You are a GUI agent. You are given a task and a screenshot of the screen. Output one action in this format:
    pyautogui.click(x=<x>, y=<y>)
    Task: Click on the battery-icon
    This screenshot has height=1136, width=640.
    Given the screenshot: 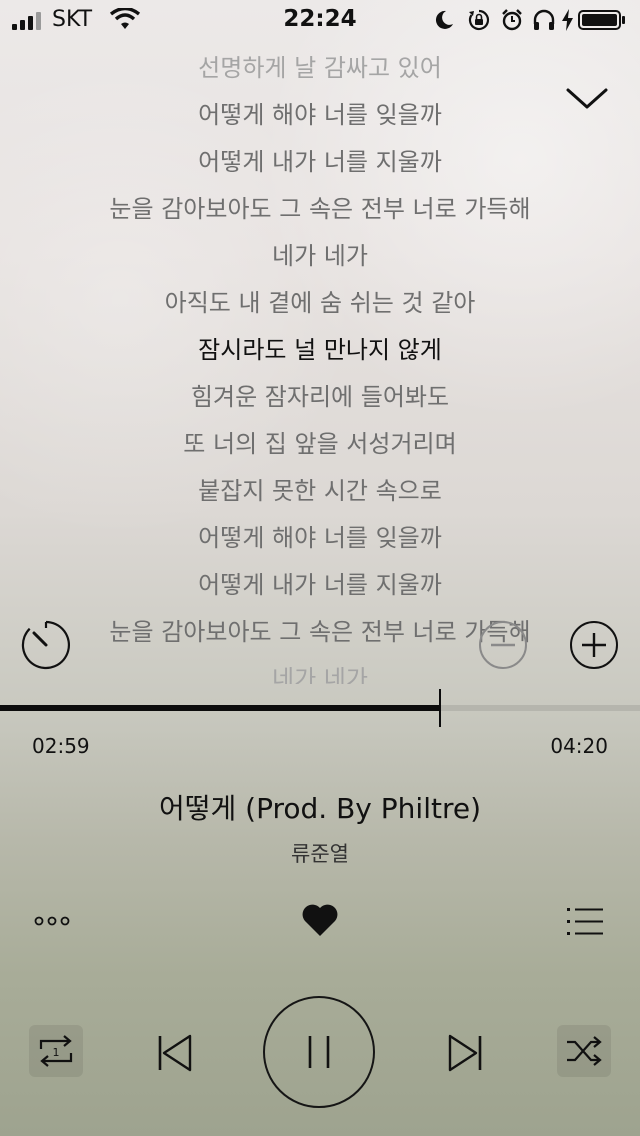 What is the action you would take?
    pyautogui.click(x=601, y=20)
    